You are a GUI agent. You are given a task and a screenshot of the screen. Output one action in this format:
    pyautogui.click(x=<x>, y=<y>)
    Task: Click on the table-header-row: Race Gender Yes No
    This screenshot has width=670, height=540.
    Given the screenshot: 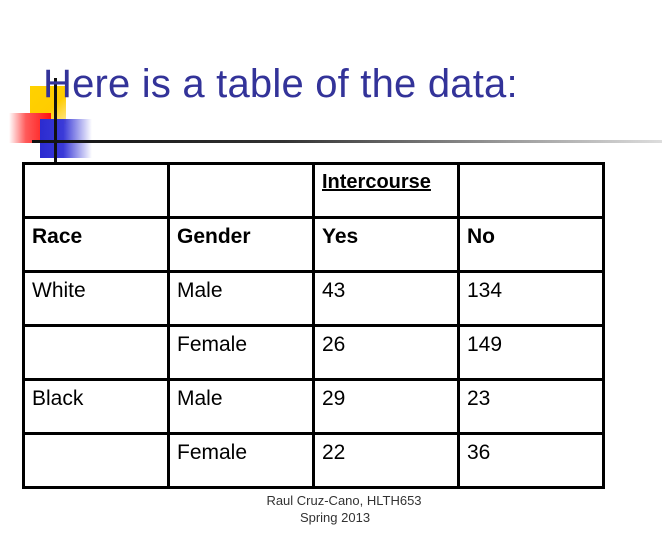 What is the action you would take?
    pyautogui.click(x=313, y=244)
    